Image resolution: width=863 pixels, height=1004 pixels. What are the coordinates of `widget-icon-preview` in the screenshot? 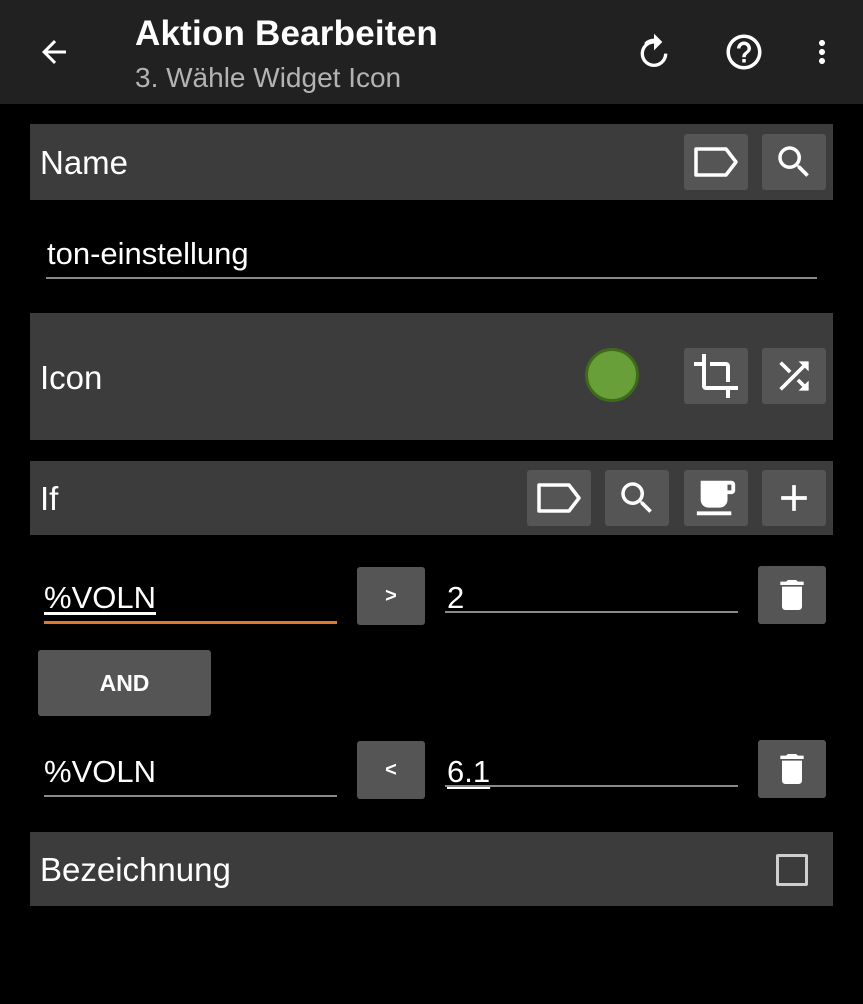 It's located at (612, 375).